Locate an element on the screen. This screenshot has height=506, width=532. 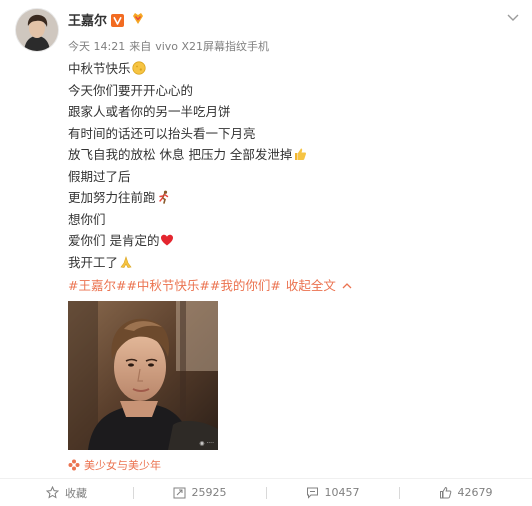
weibo-verified-v-icon is located at coordinates (117, 19).